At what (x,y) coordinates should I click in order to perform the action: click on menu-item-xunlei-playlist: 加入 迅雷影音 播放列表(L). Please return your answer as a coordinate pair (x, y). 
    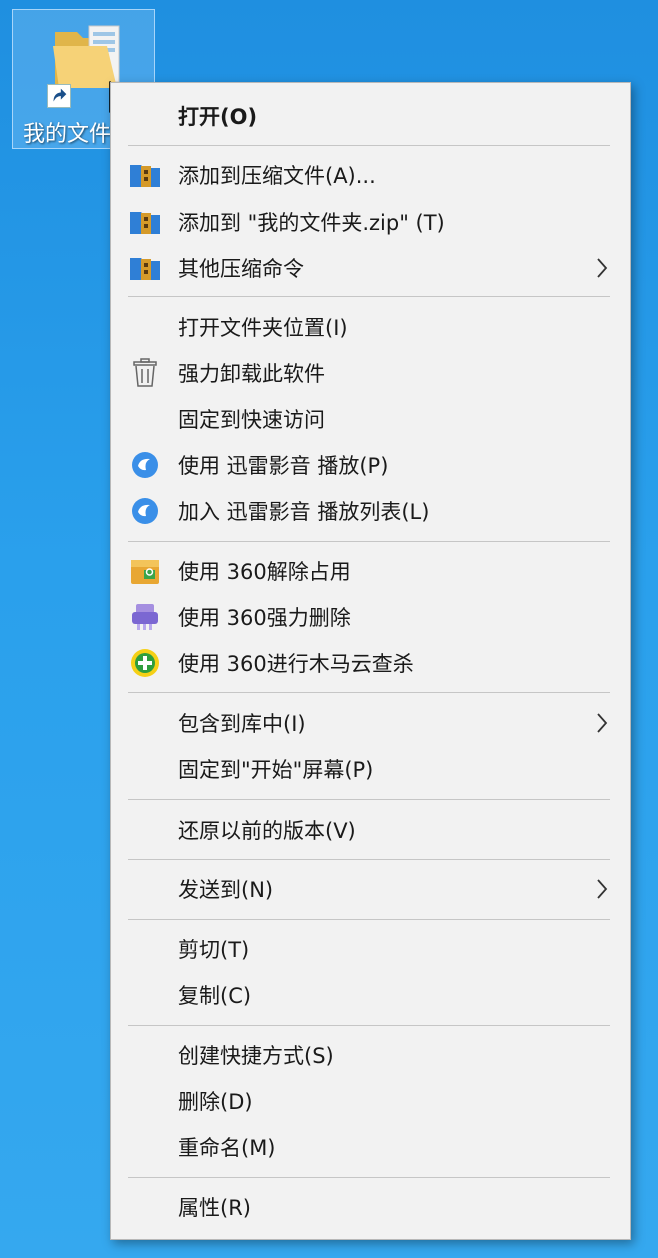
    Looking at the image, I should click on (370, 511).